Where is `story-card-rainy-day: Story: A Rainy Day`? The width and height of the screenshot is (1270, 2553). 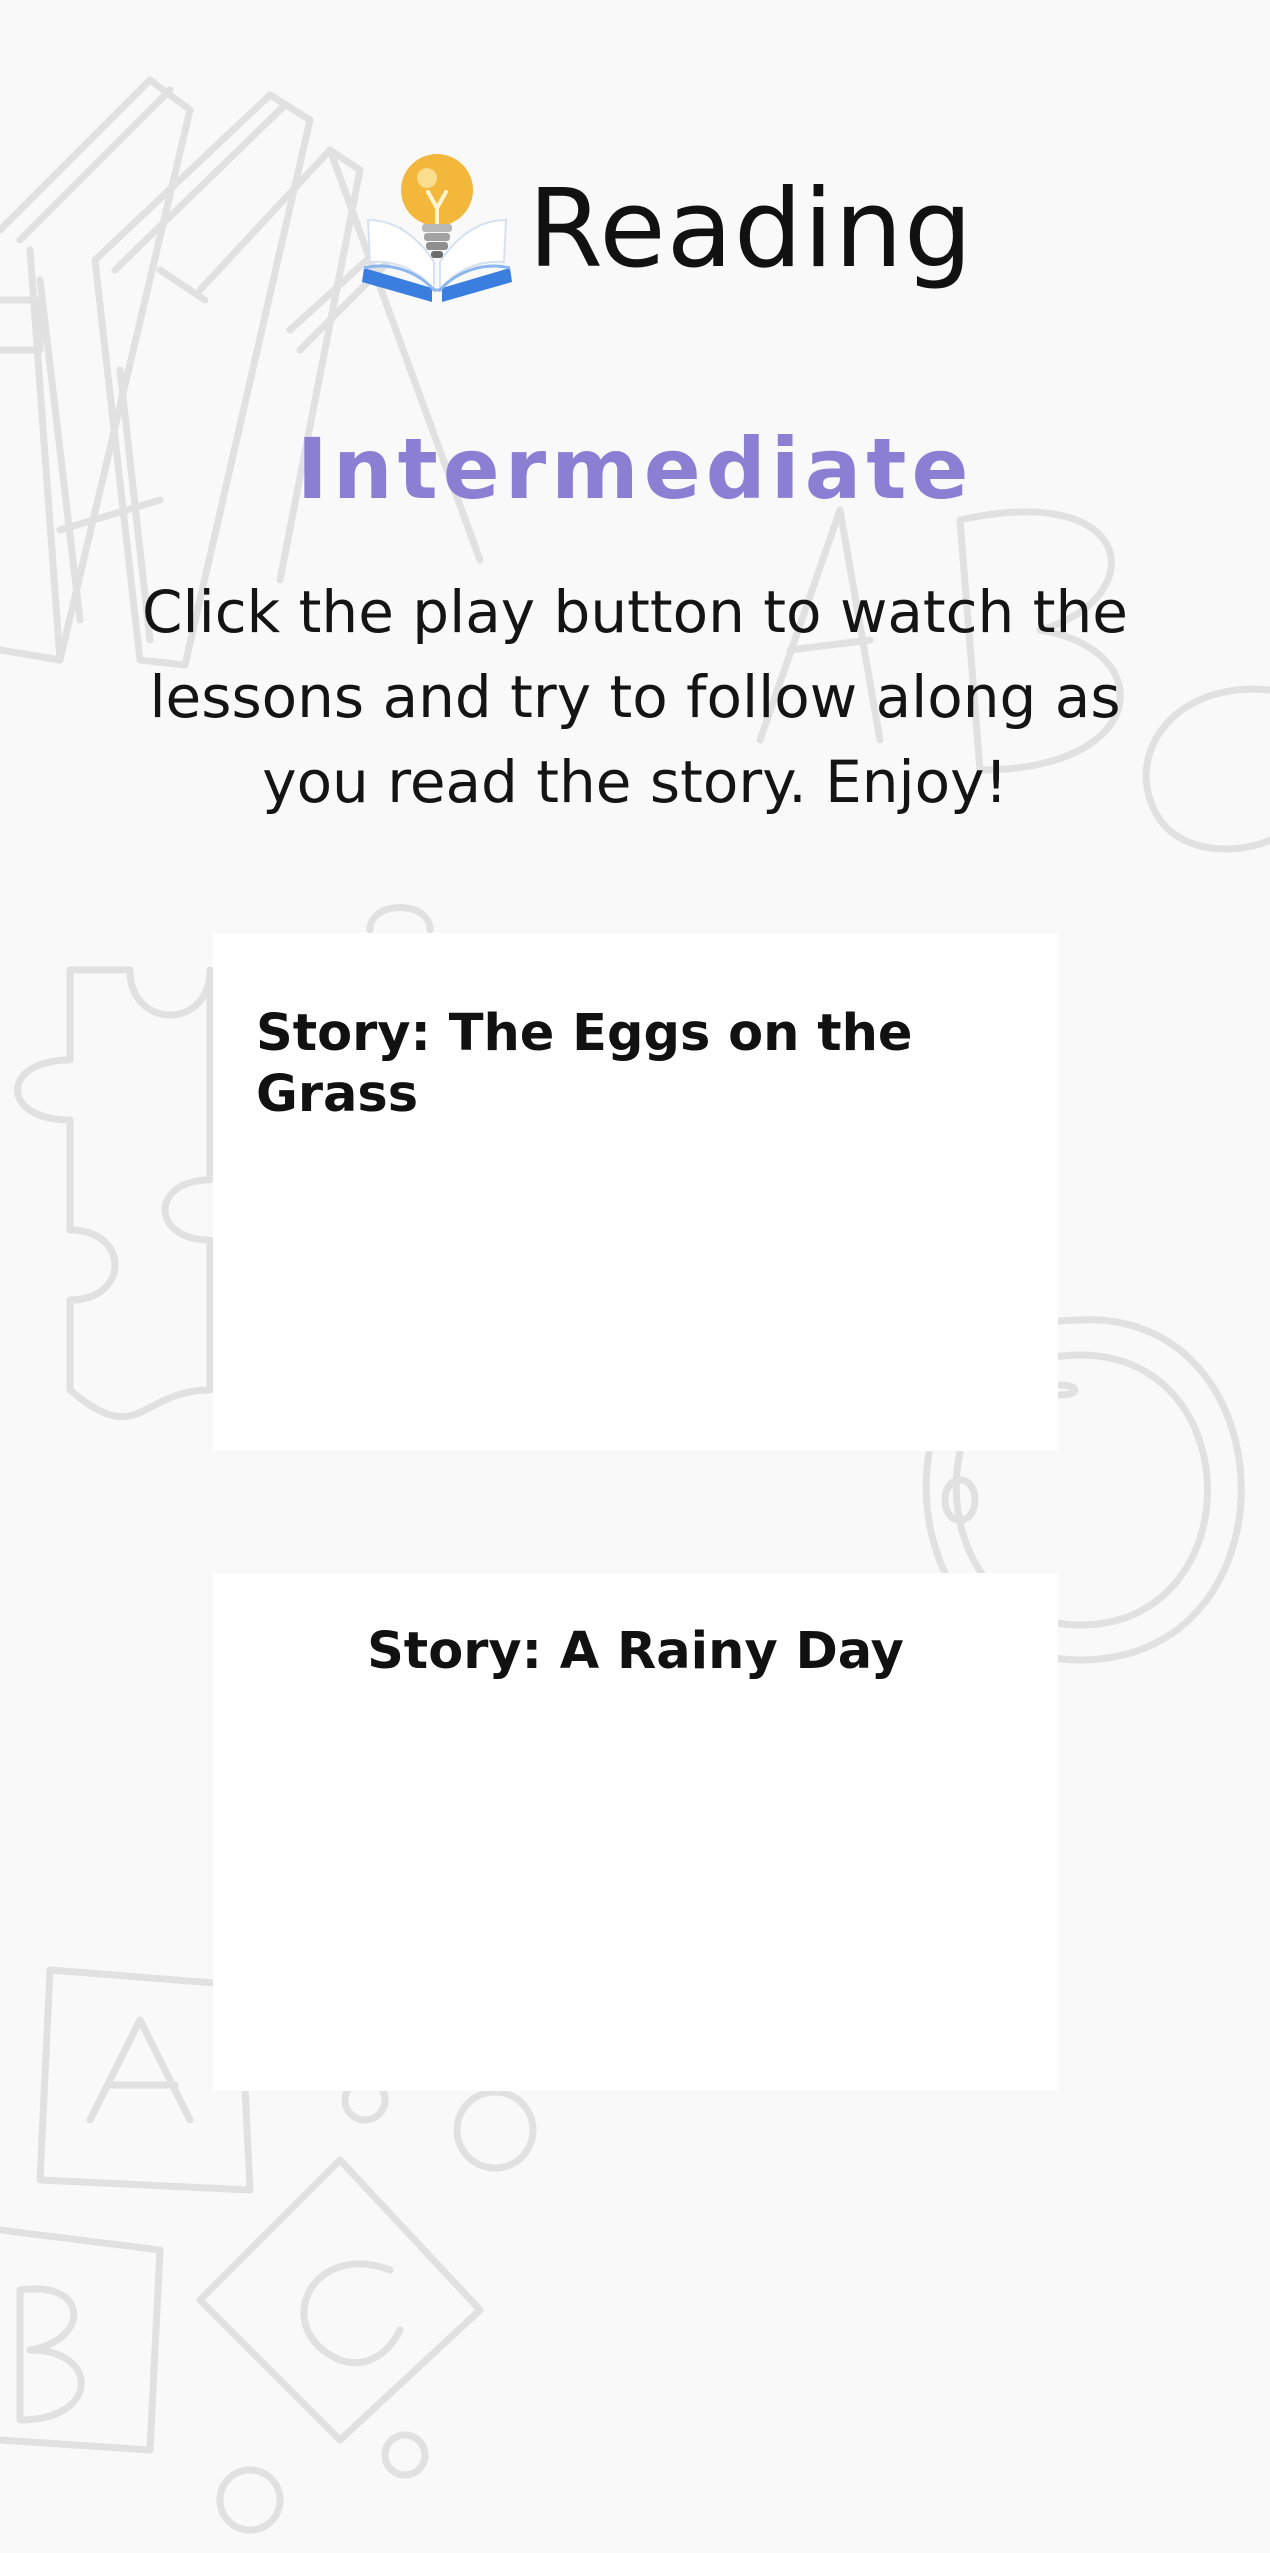
story-card-rainy-day: Story: A Rainy Day is located at coordinates (635, 1832).